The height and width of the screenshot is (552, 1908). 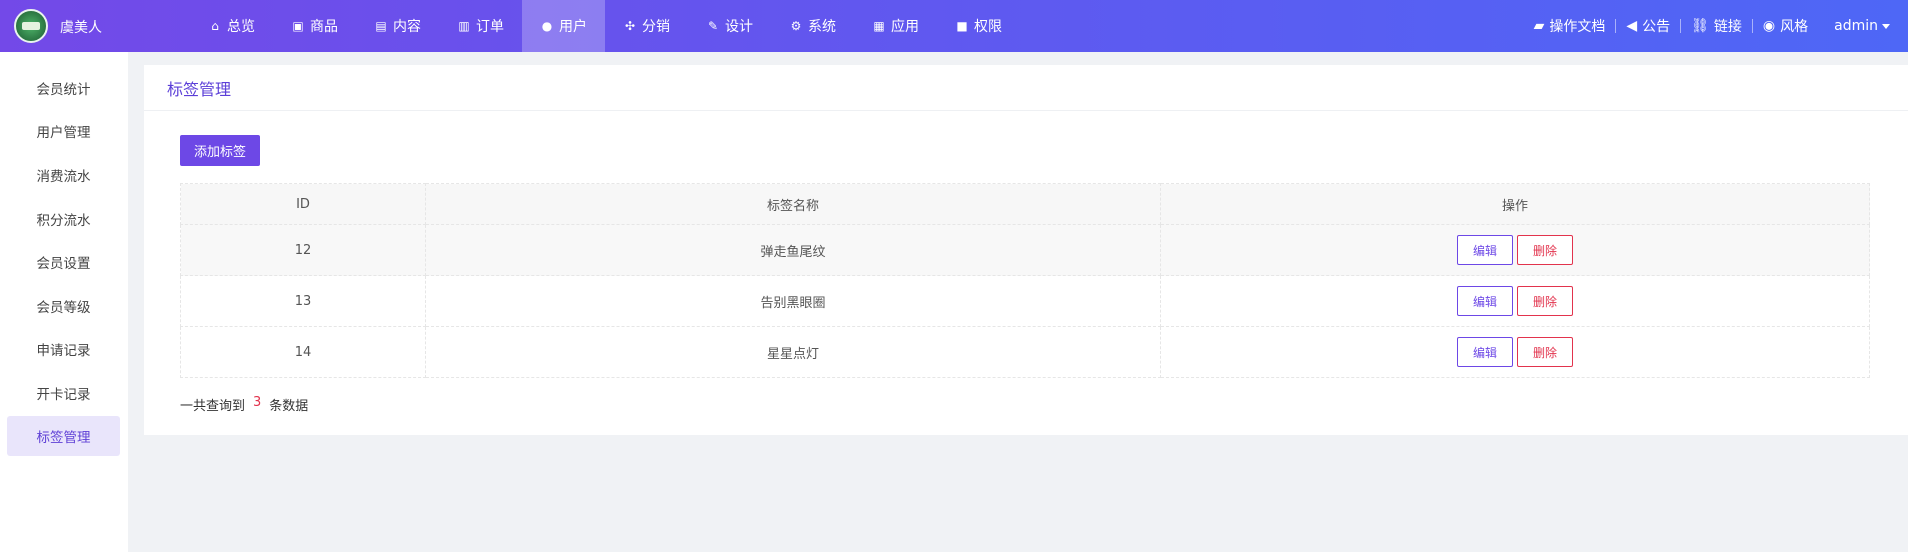 What do you see at coordinates (490, 27) in the screenshot?
I see `nav-label: 订单` at bounding box center [490, 27].